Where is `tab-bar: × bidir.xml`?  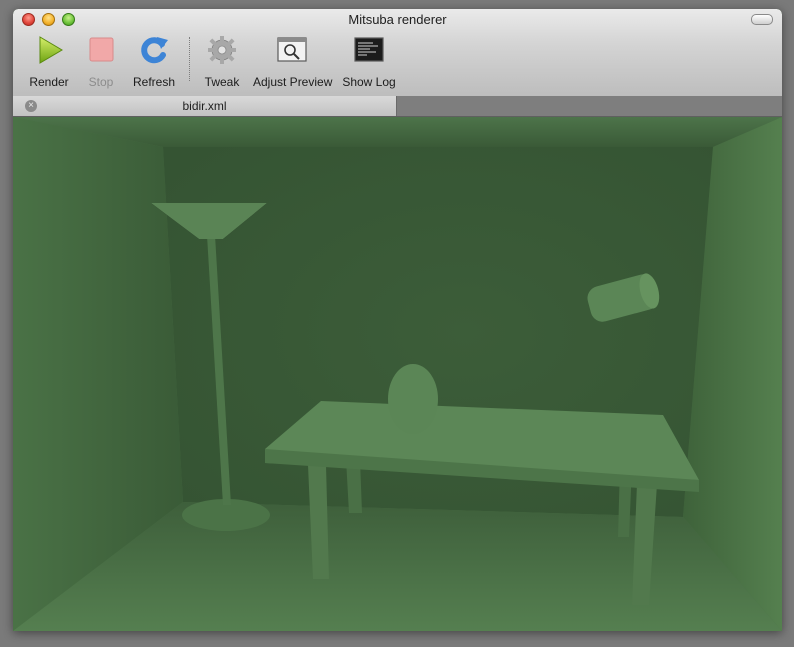 tab-bar: × bidir.xml is located at coordinates (397, 106).